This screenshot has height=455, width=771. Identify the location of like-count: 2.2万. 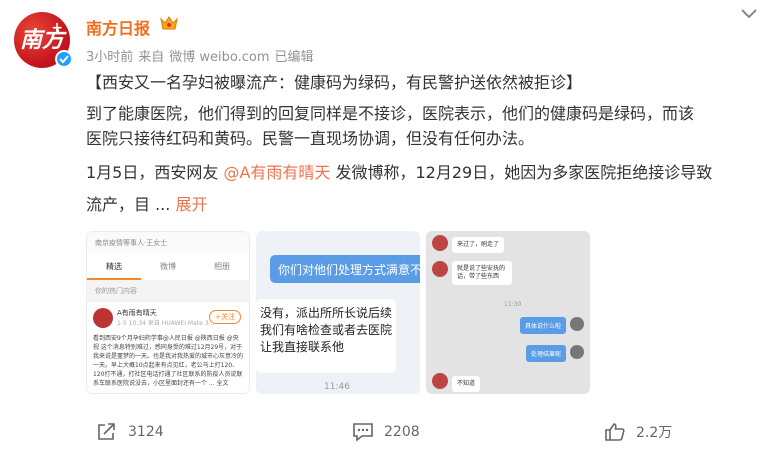
(654, 433).